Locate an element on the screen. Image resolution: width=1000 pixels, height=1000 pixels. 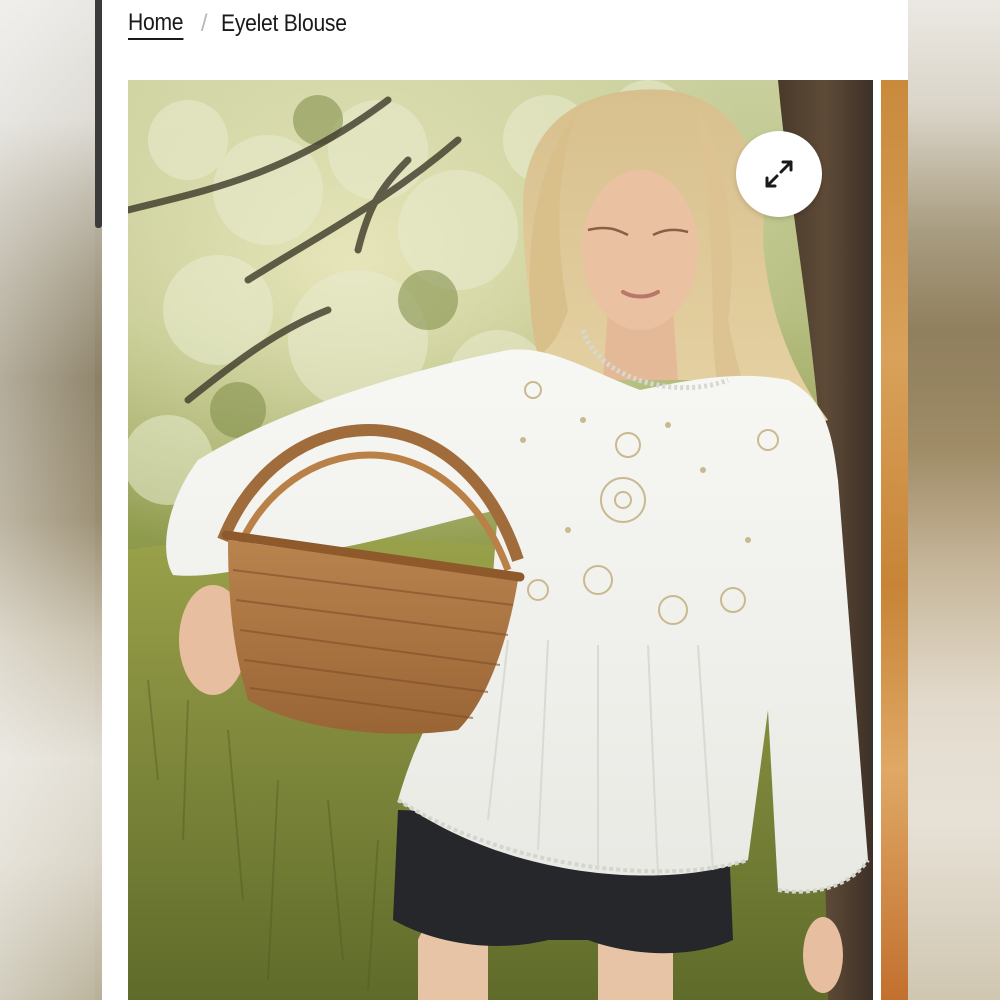
breadcrumb-home-link: Home is located at coordinates (156, 24).